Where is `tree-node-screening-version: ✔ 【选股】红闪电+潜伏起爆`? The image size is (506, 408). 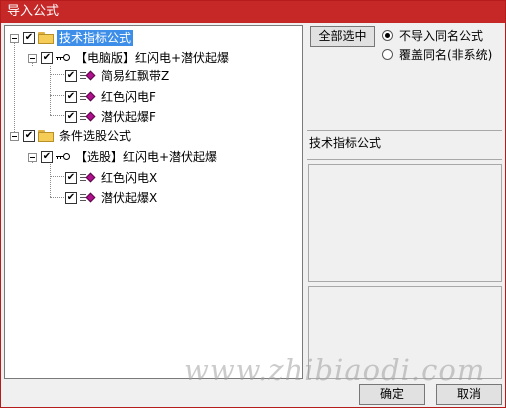 tree-node-screening-version: ✔ 【选股】红闪电+潜伏起爆 is located at coordinates (123, 157).